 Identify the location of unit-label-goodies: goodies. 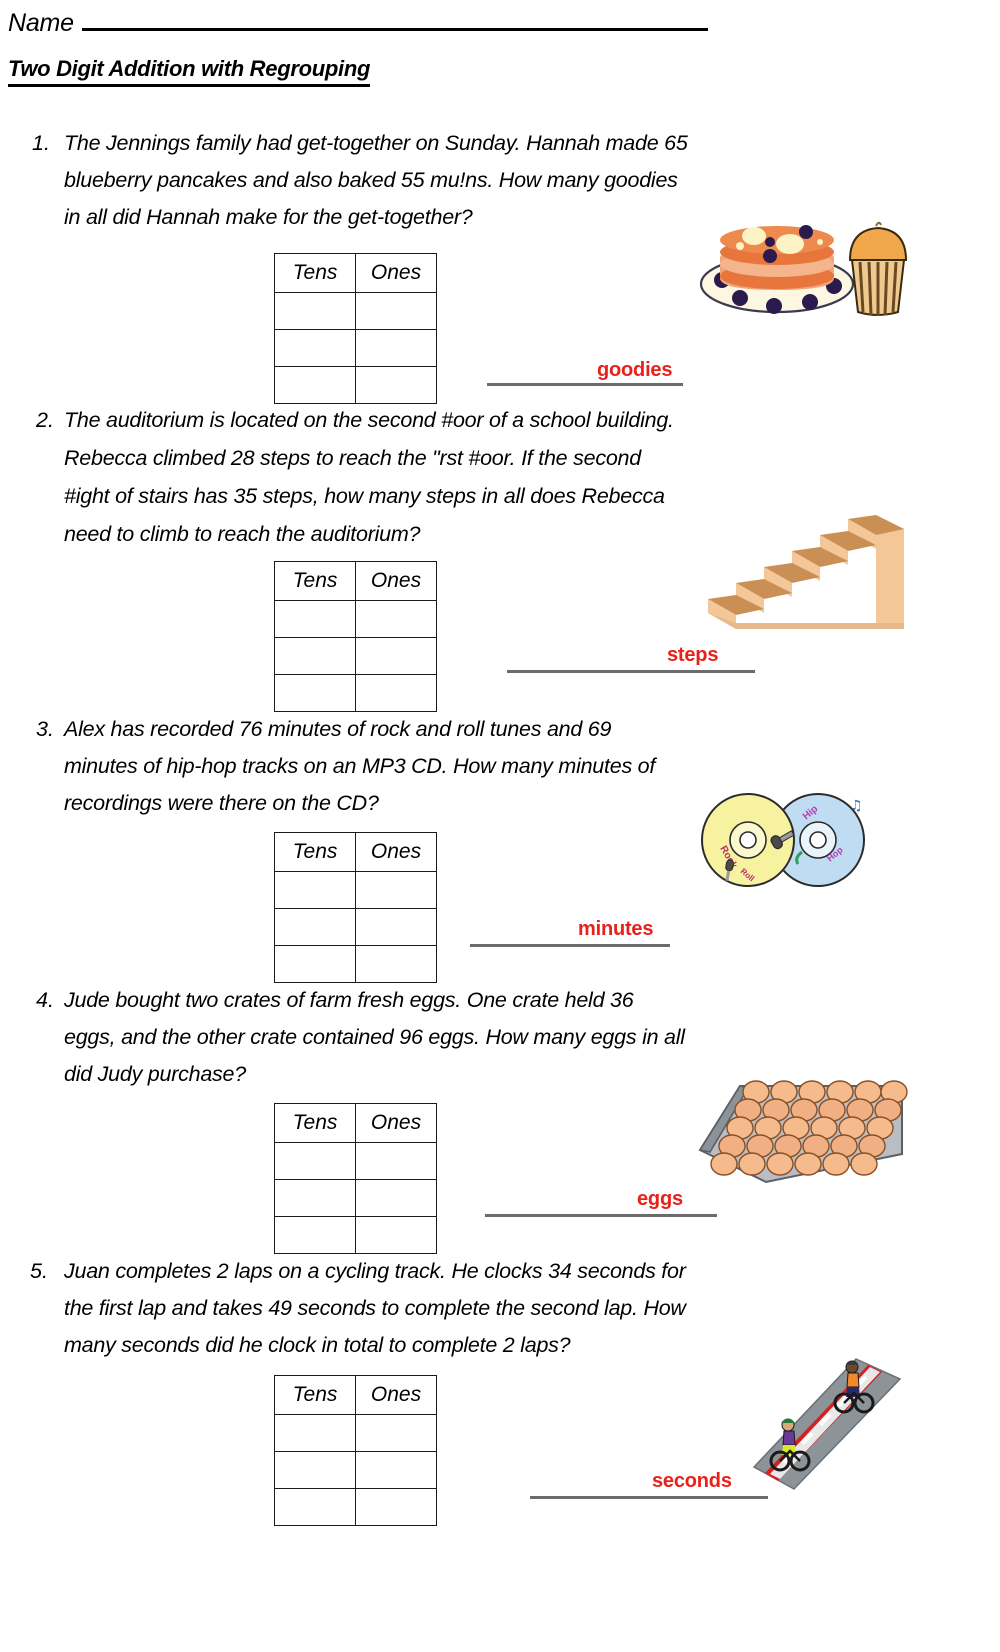
(635, 370).